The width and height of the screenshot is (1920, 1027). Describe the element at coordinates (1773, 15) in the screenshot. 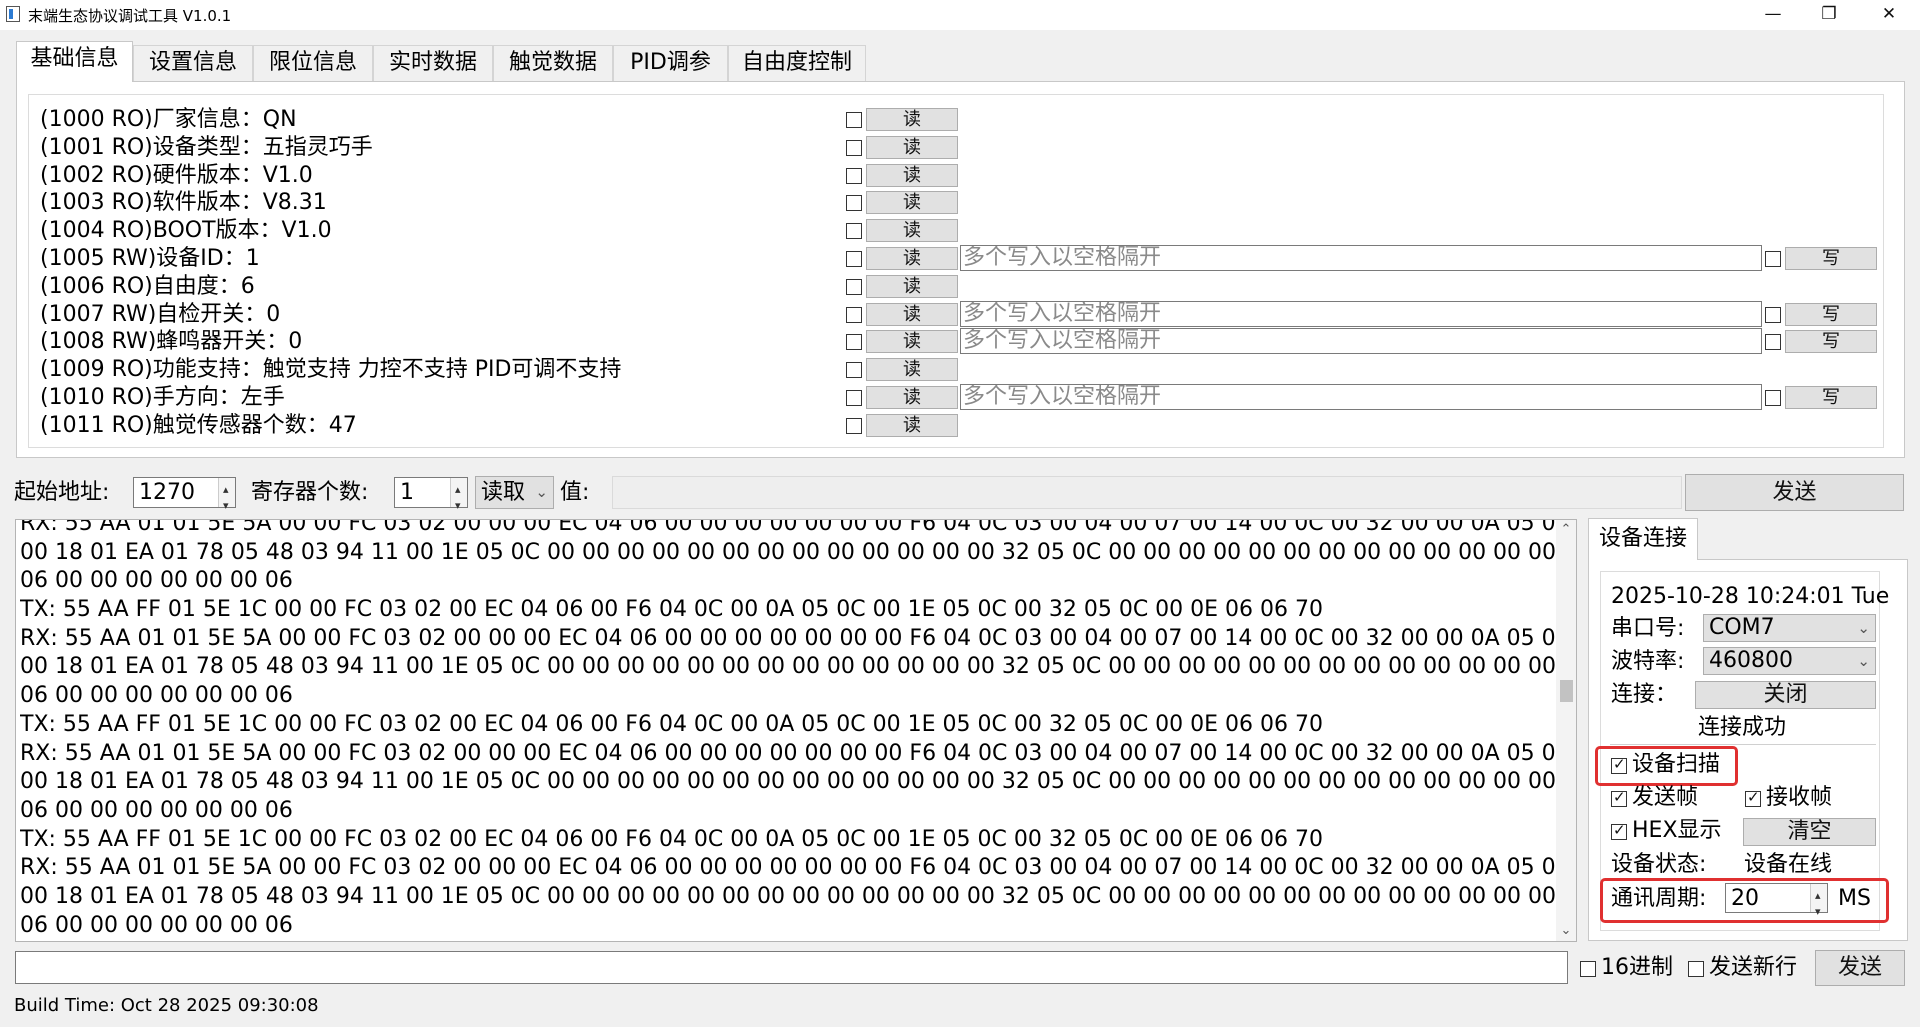

I see `minimize-button: —` at that location.